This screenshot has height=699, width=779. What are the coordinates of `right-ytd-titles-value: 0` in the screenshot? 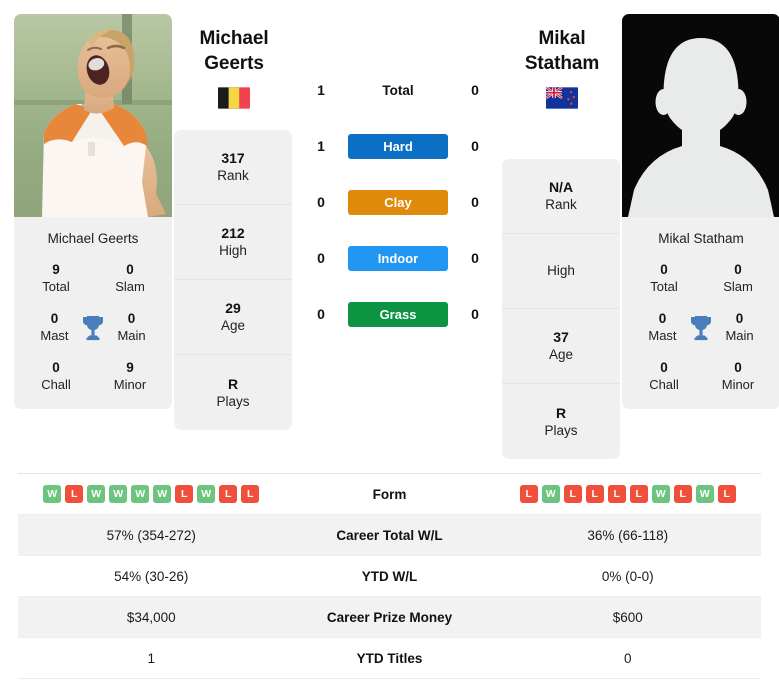 It's located at (627, 658).